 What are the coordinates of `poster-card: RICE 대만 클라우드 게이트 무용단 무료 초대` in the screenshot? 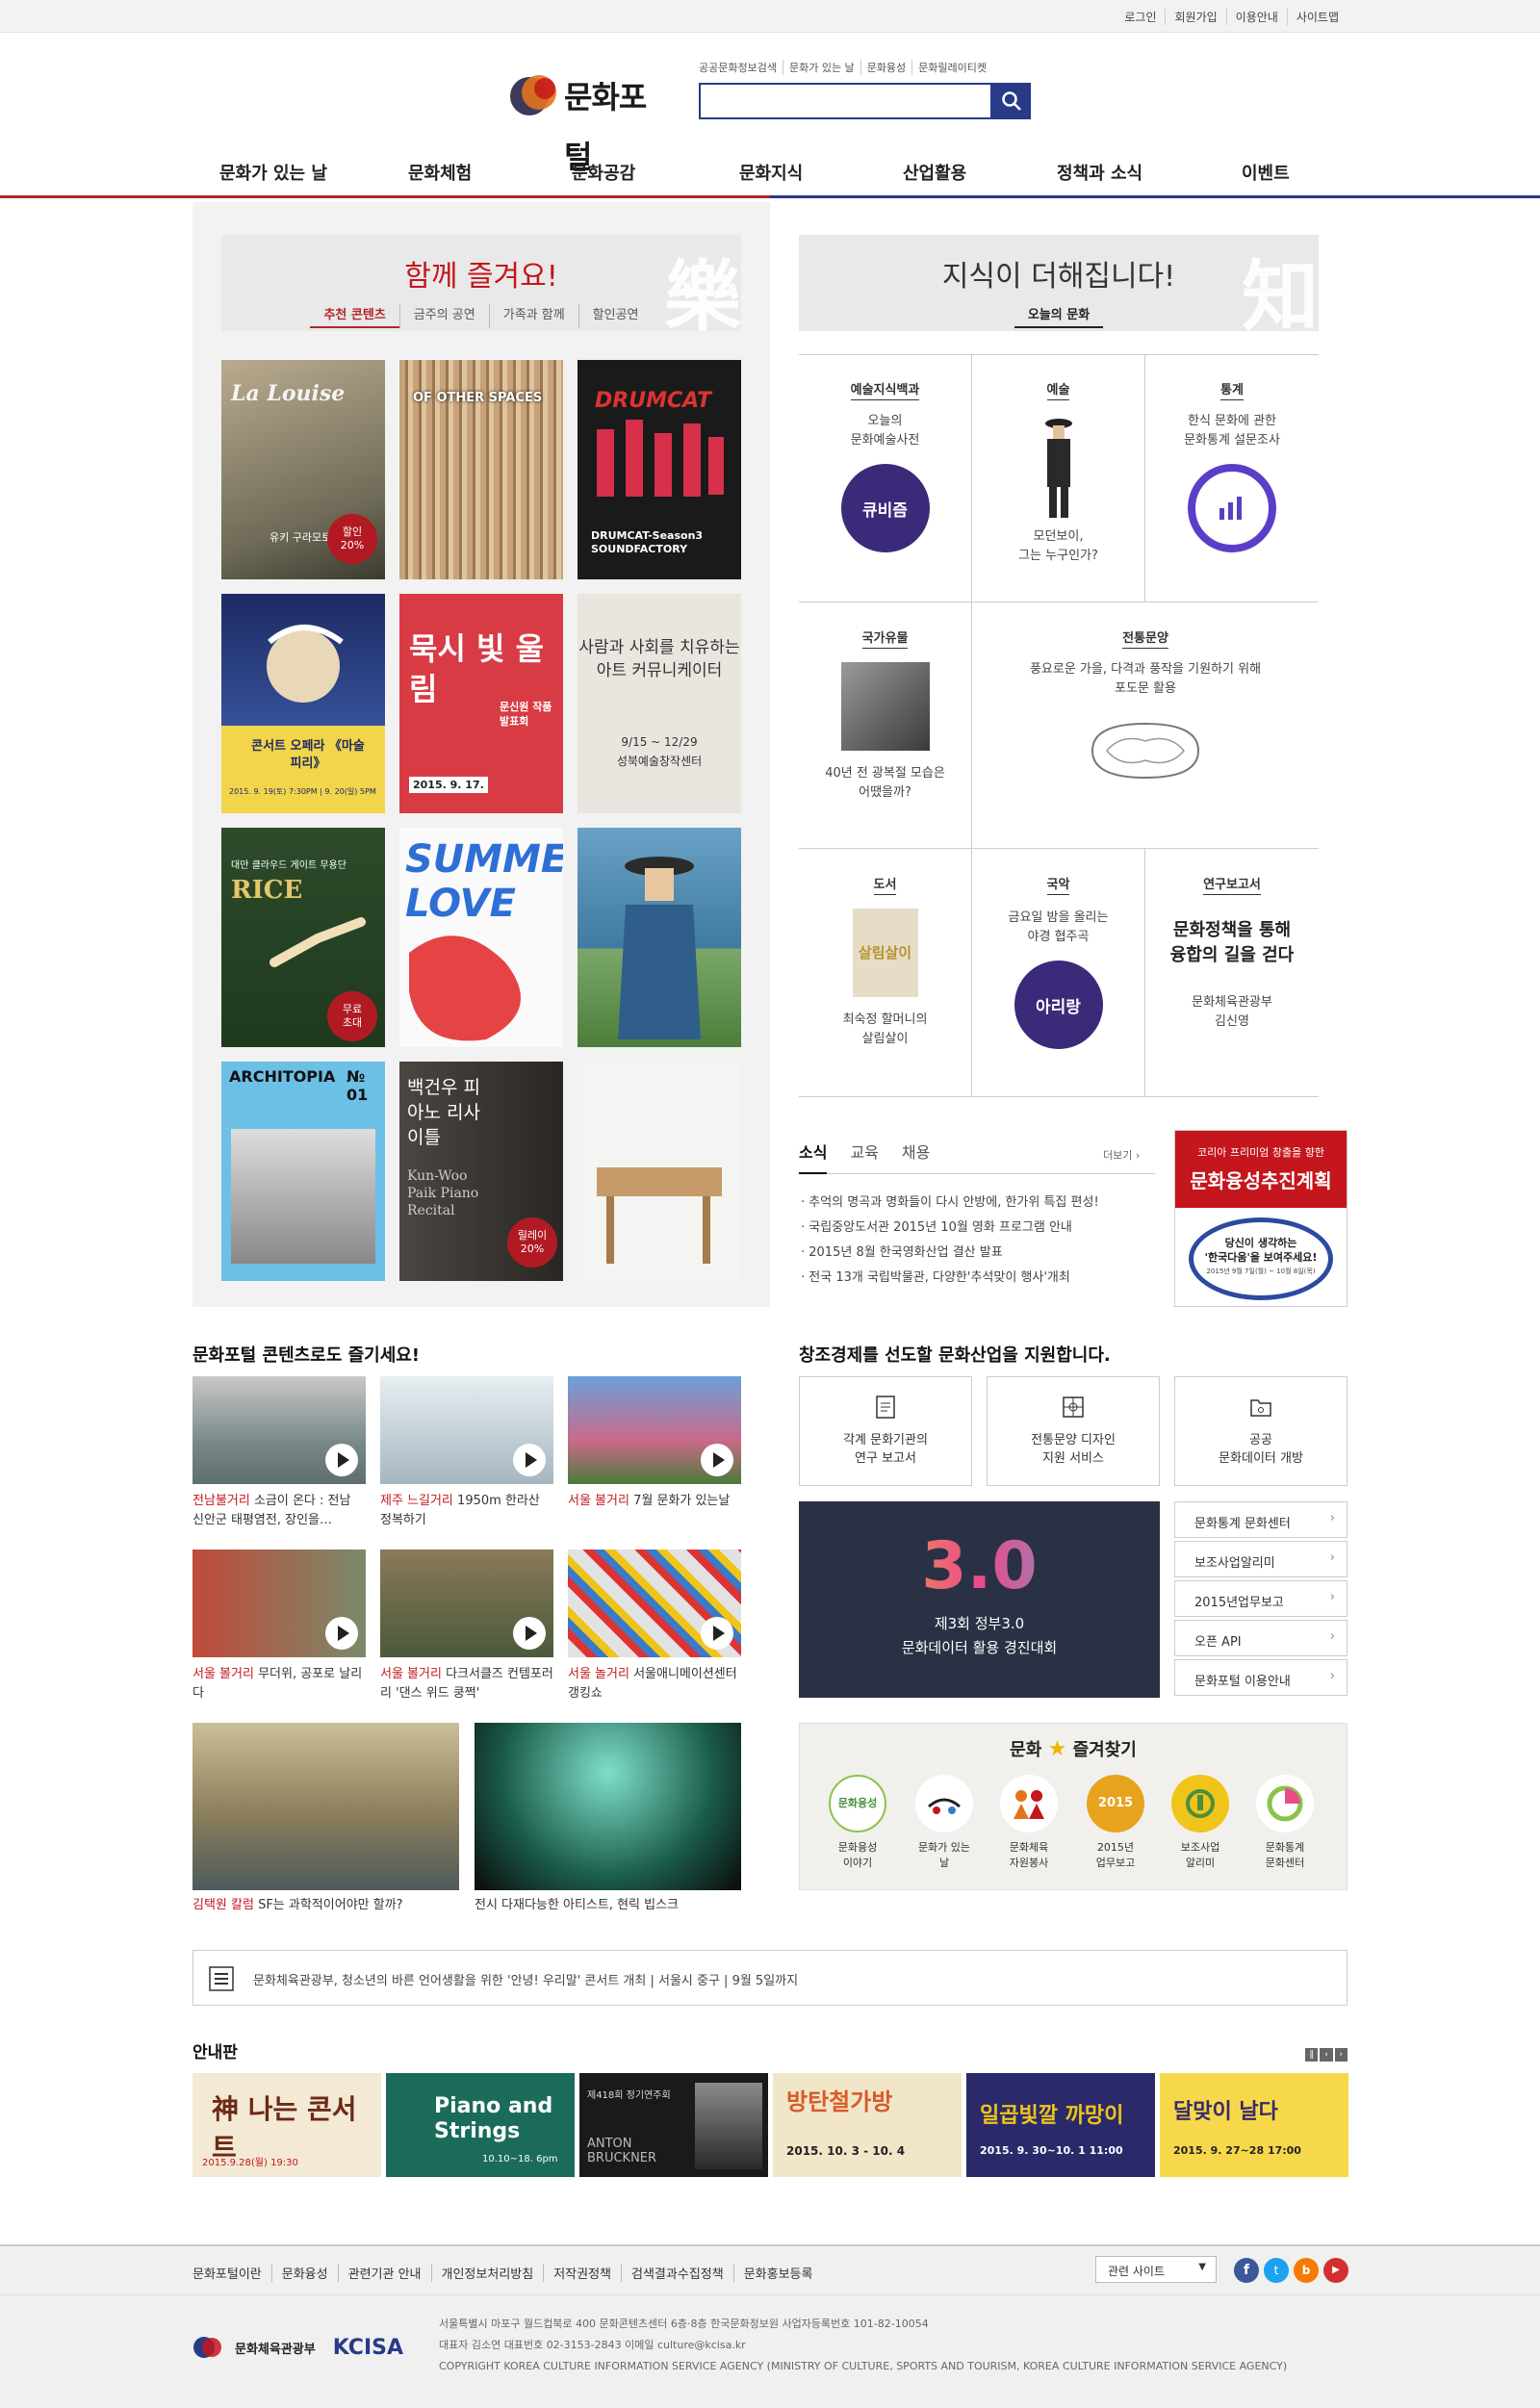 It's located at (303, 937).